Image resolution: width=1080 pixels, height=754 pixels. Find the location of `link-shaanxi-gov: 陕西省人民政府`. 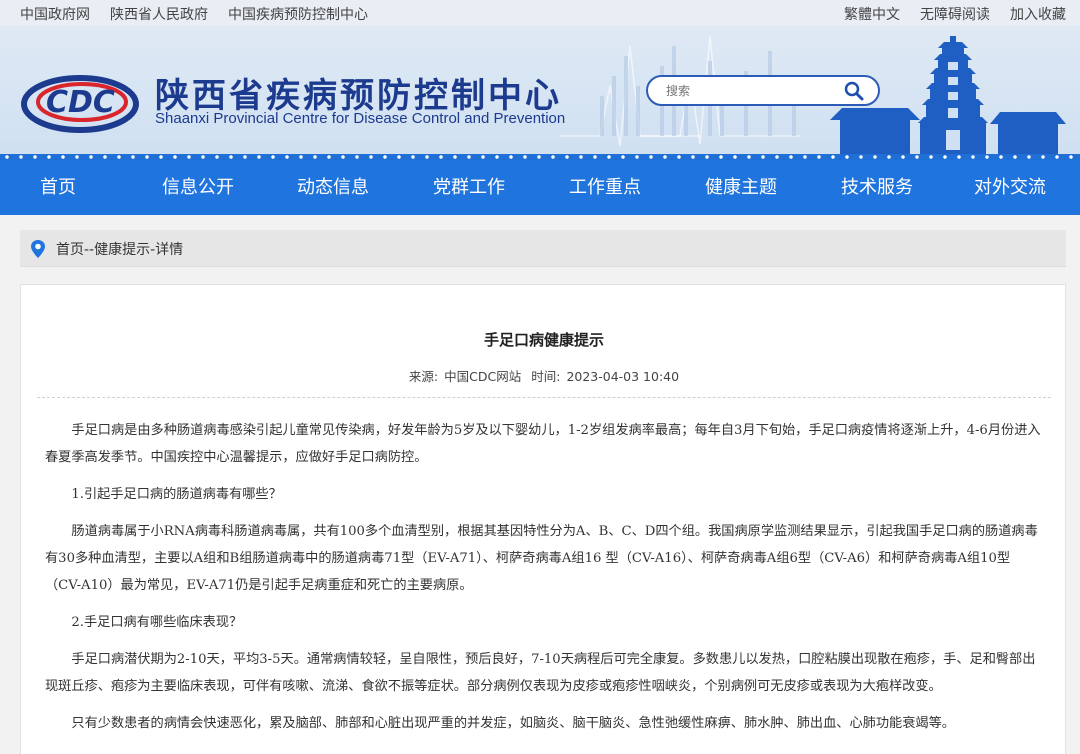

link-shaanxi-gov: 陕西省人民政府 is located at coordinates (159, 14).